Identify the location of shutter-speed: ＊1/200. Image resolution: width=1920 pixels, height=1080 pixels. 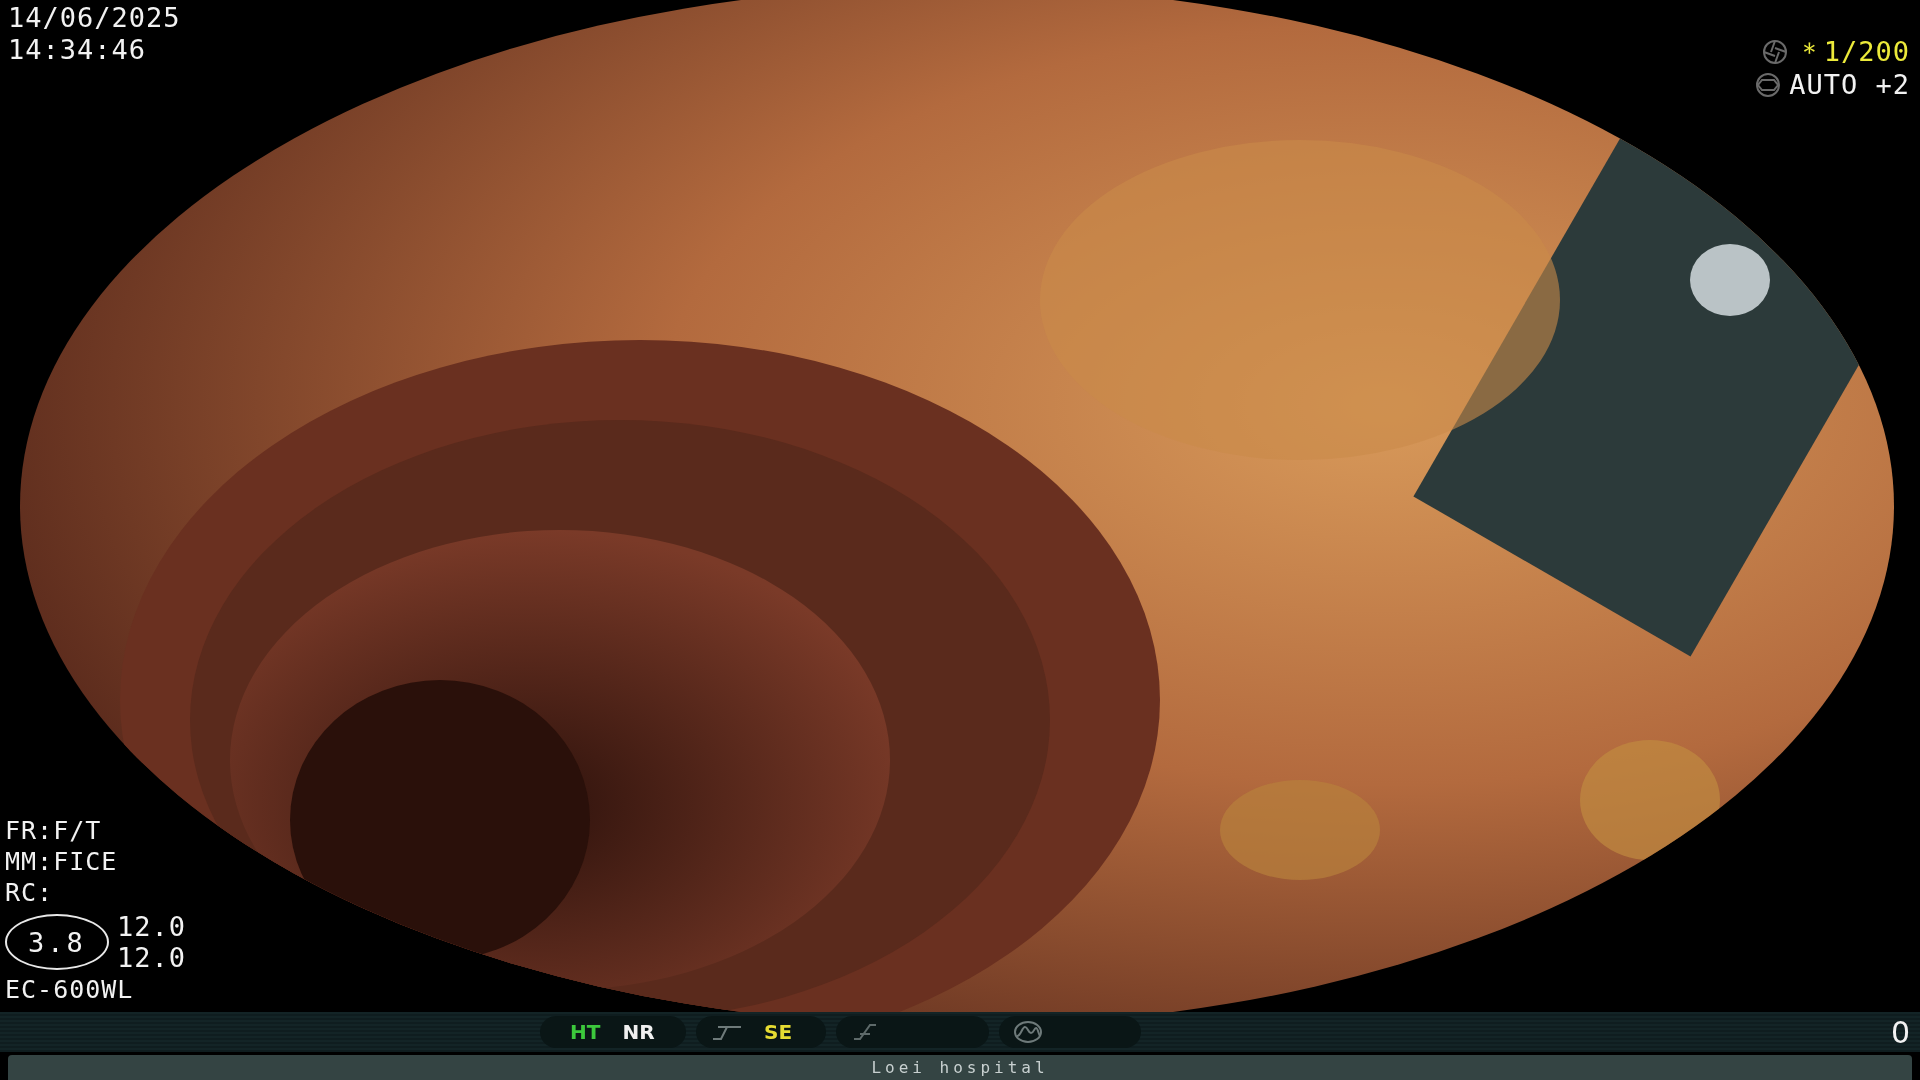
(1852, 51).